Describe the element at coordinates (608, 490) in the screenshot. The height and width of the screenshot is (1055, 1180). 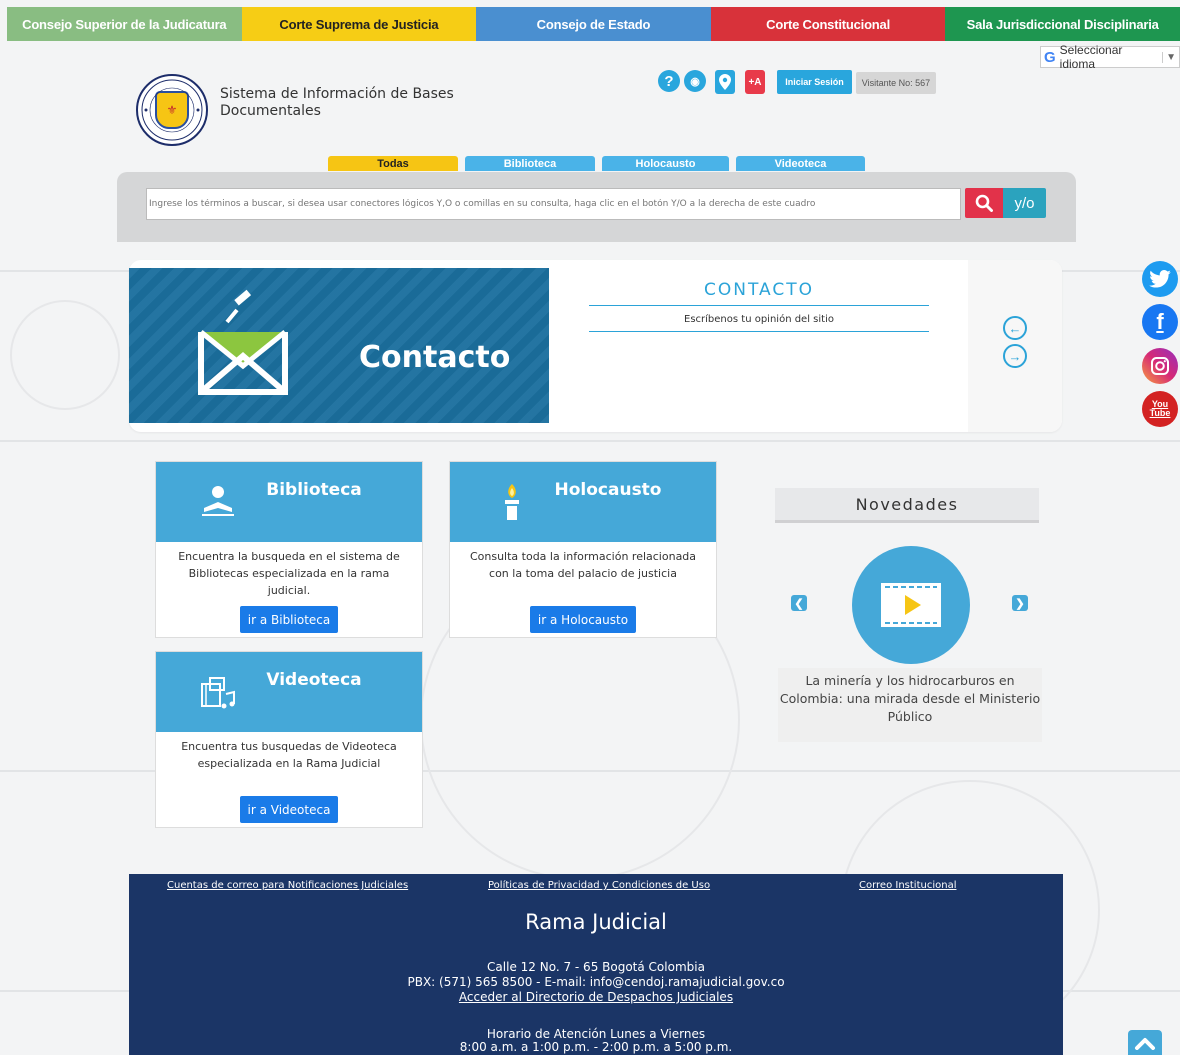
I see `card-title: Holocausto` at that location.